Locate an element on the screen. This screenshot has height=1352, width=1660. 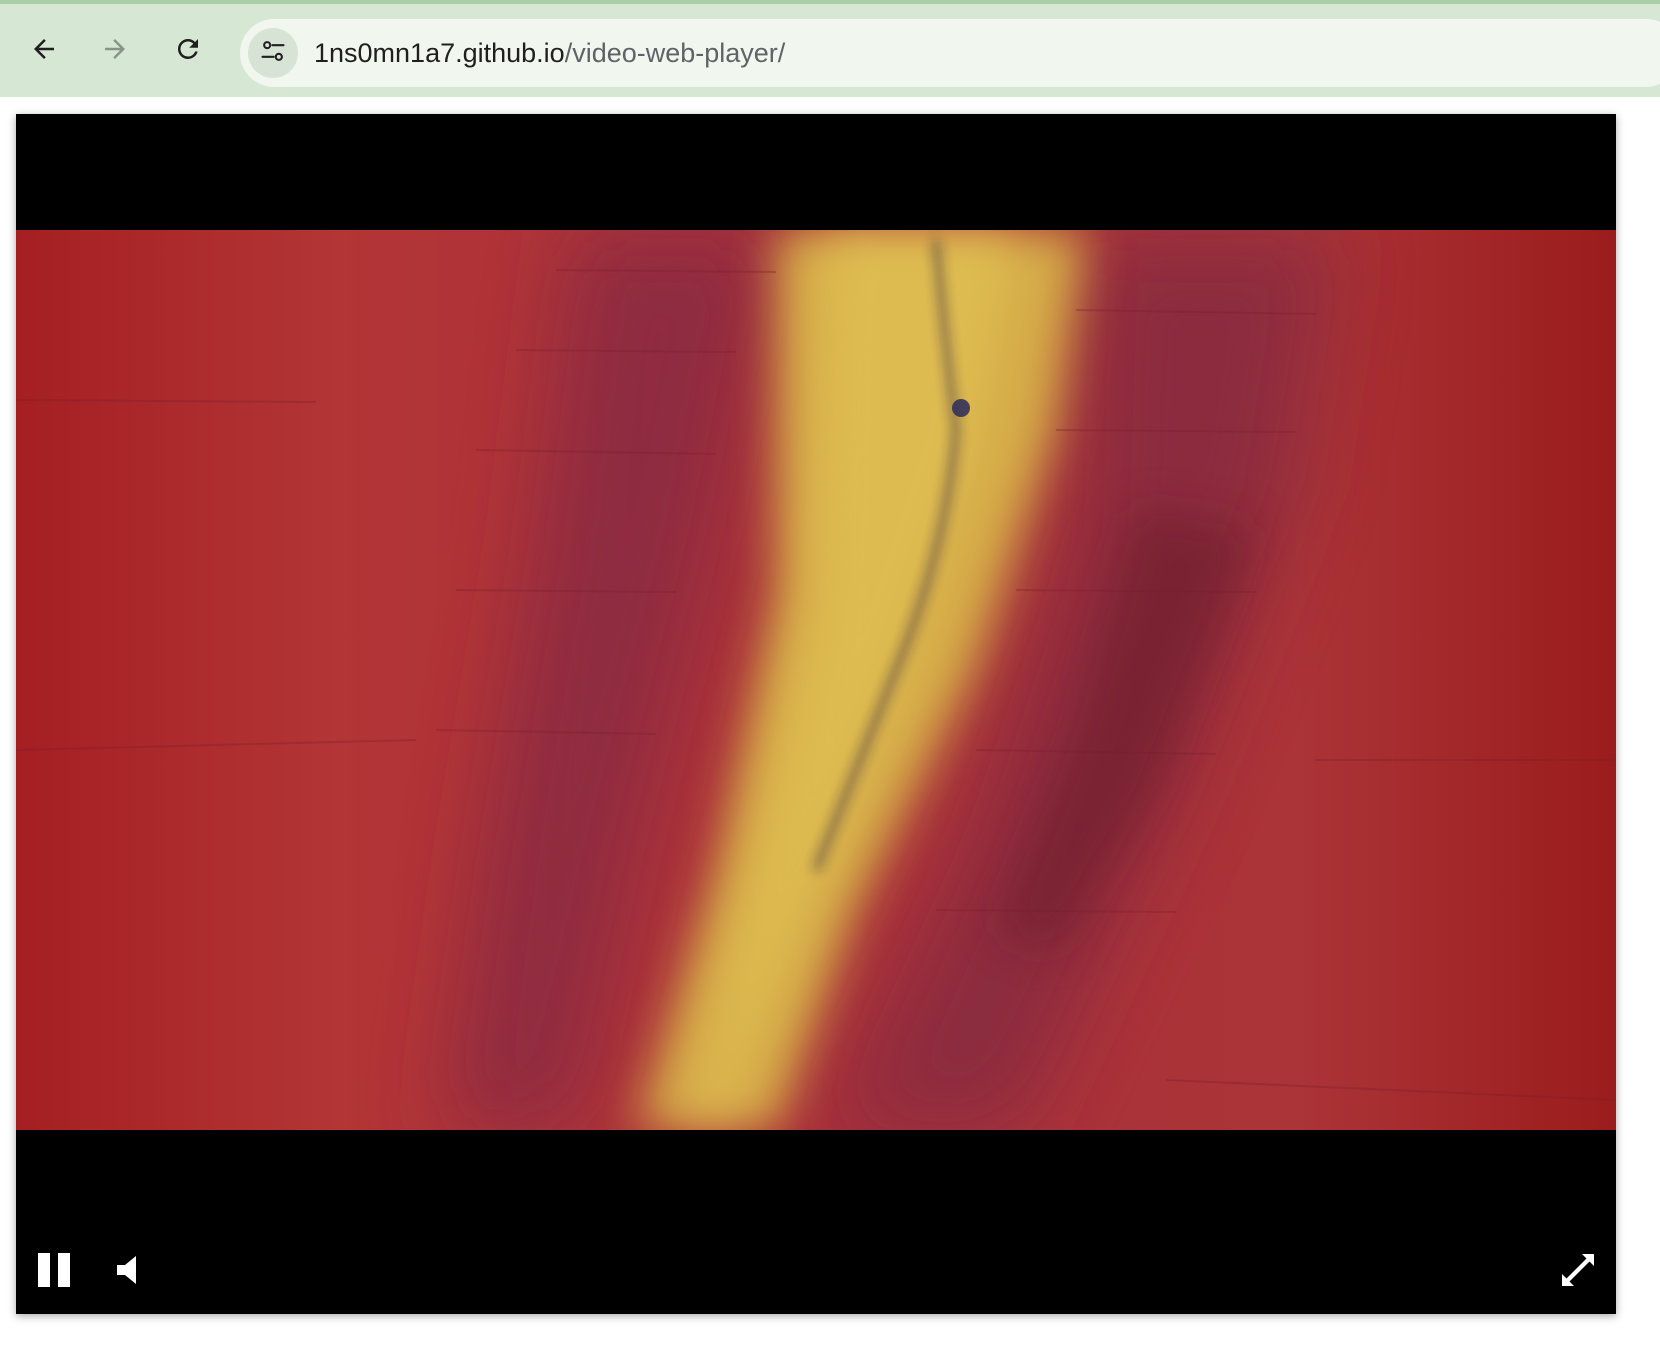
tune-icon is located at coordinates (273, 53).